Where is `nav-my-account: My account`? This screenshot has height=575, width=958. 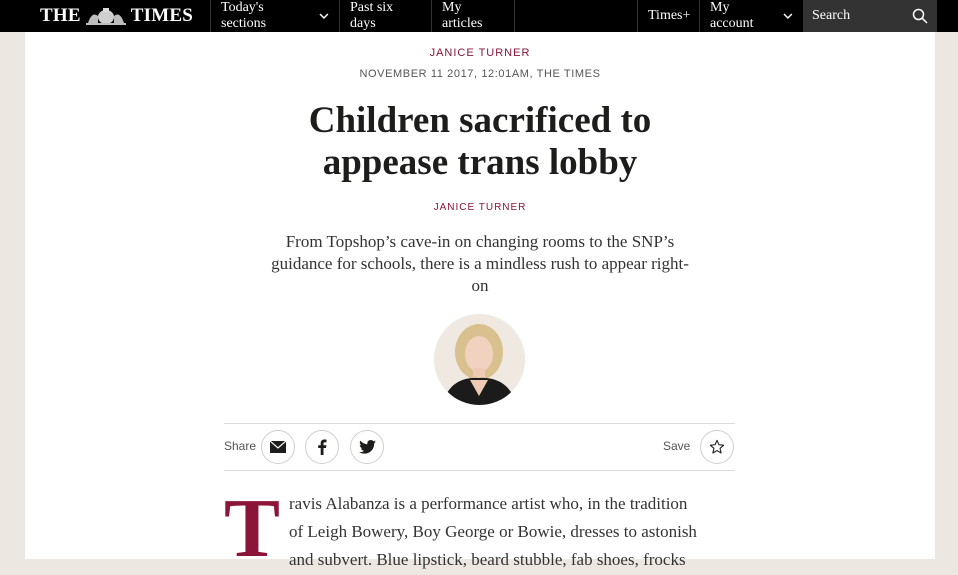
nav-my-account: My account is located at coordinates (751, 16).